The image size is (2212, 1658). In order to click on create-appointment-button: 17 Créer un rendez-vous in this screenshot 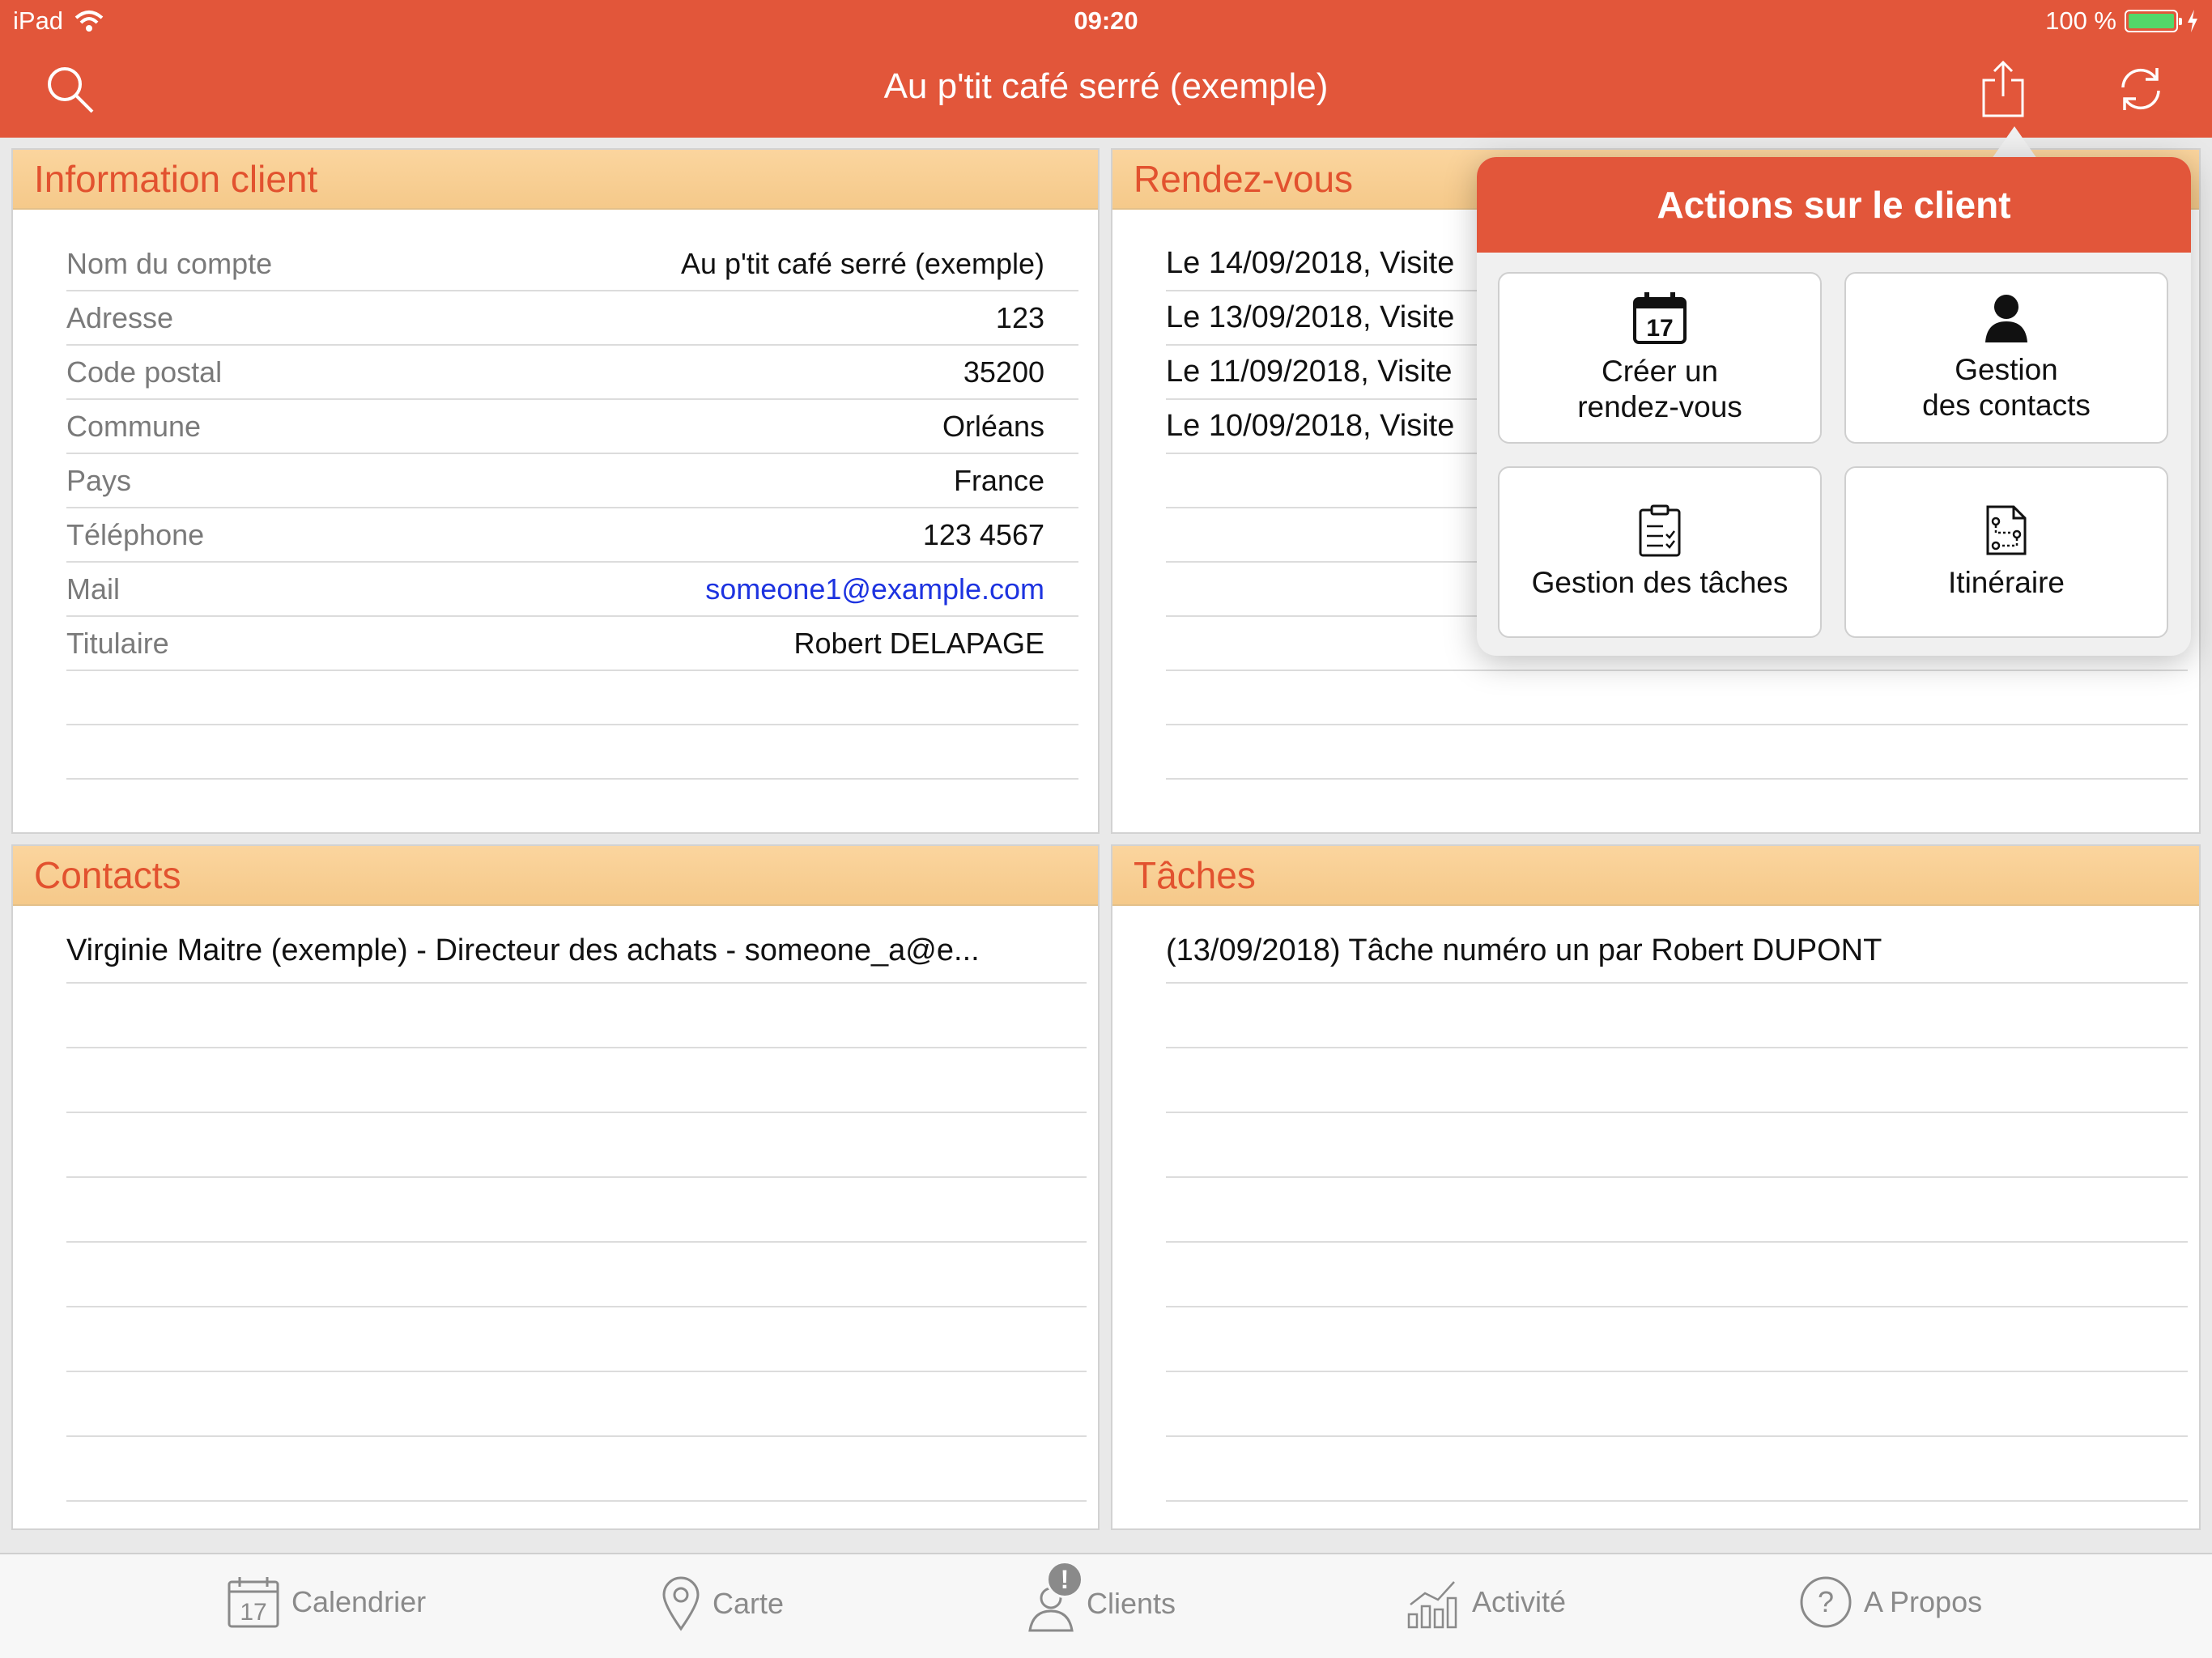, I will do `click(1660, 358)`.